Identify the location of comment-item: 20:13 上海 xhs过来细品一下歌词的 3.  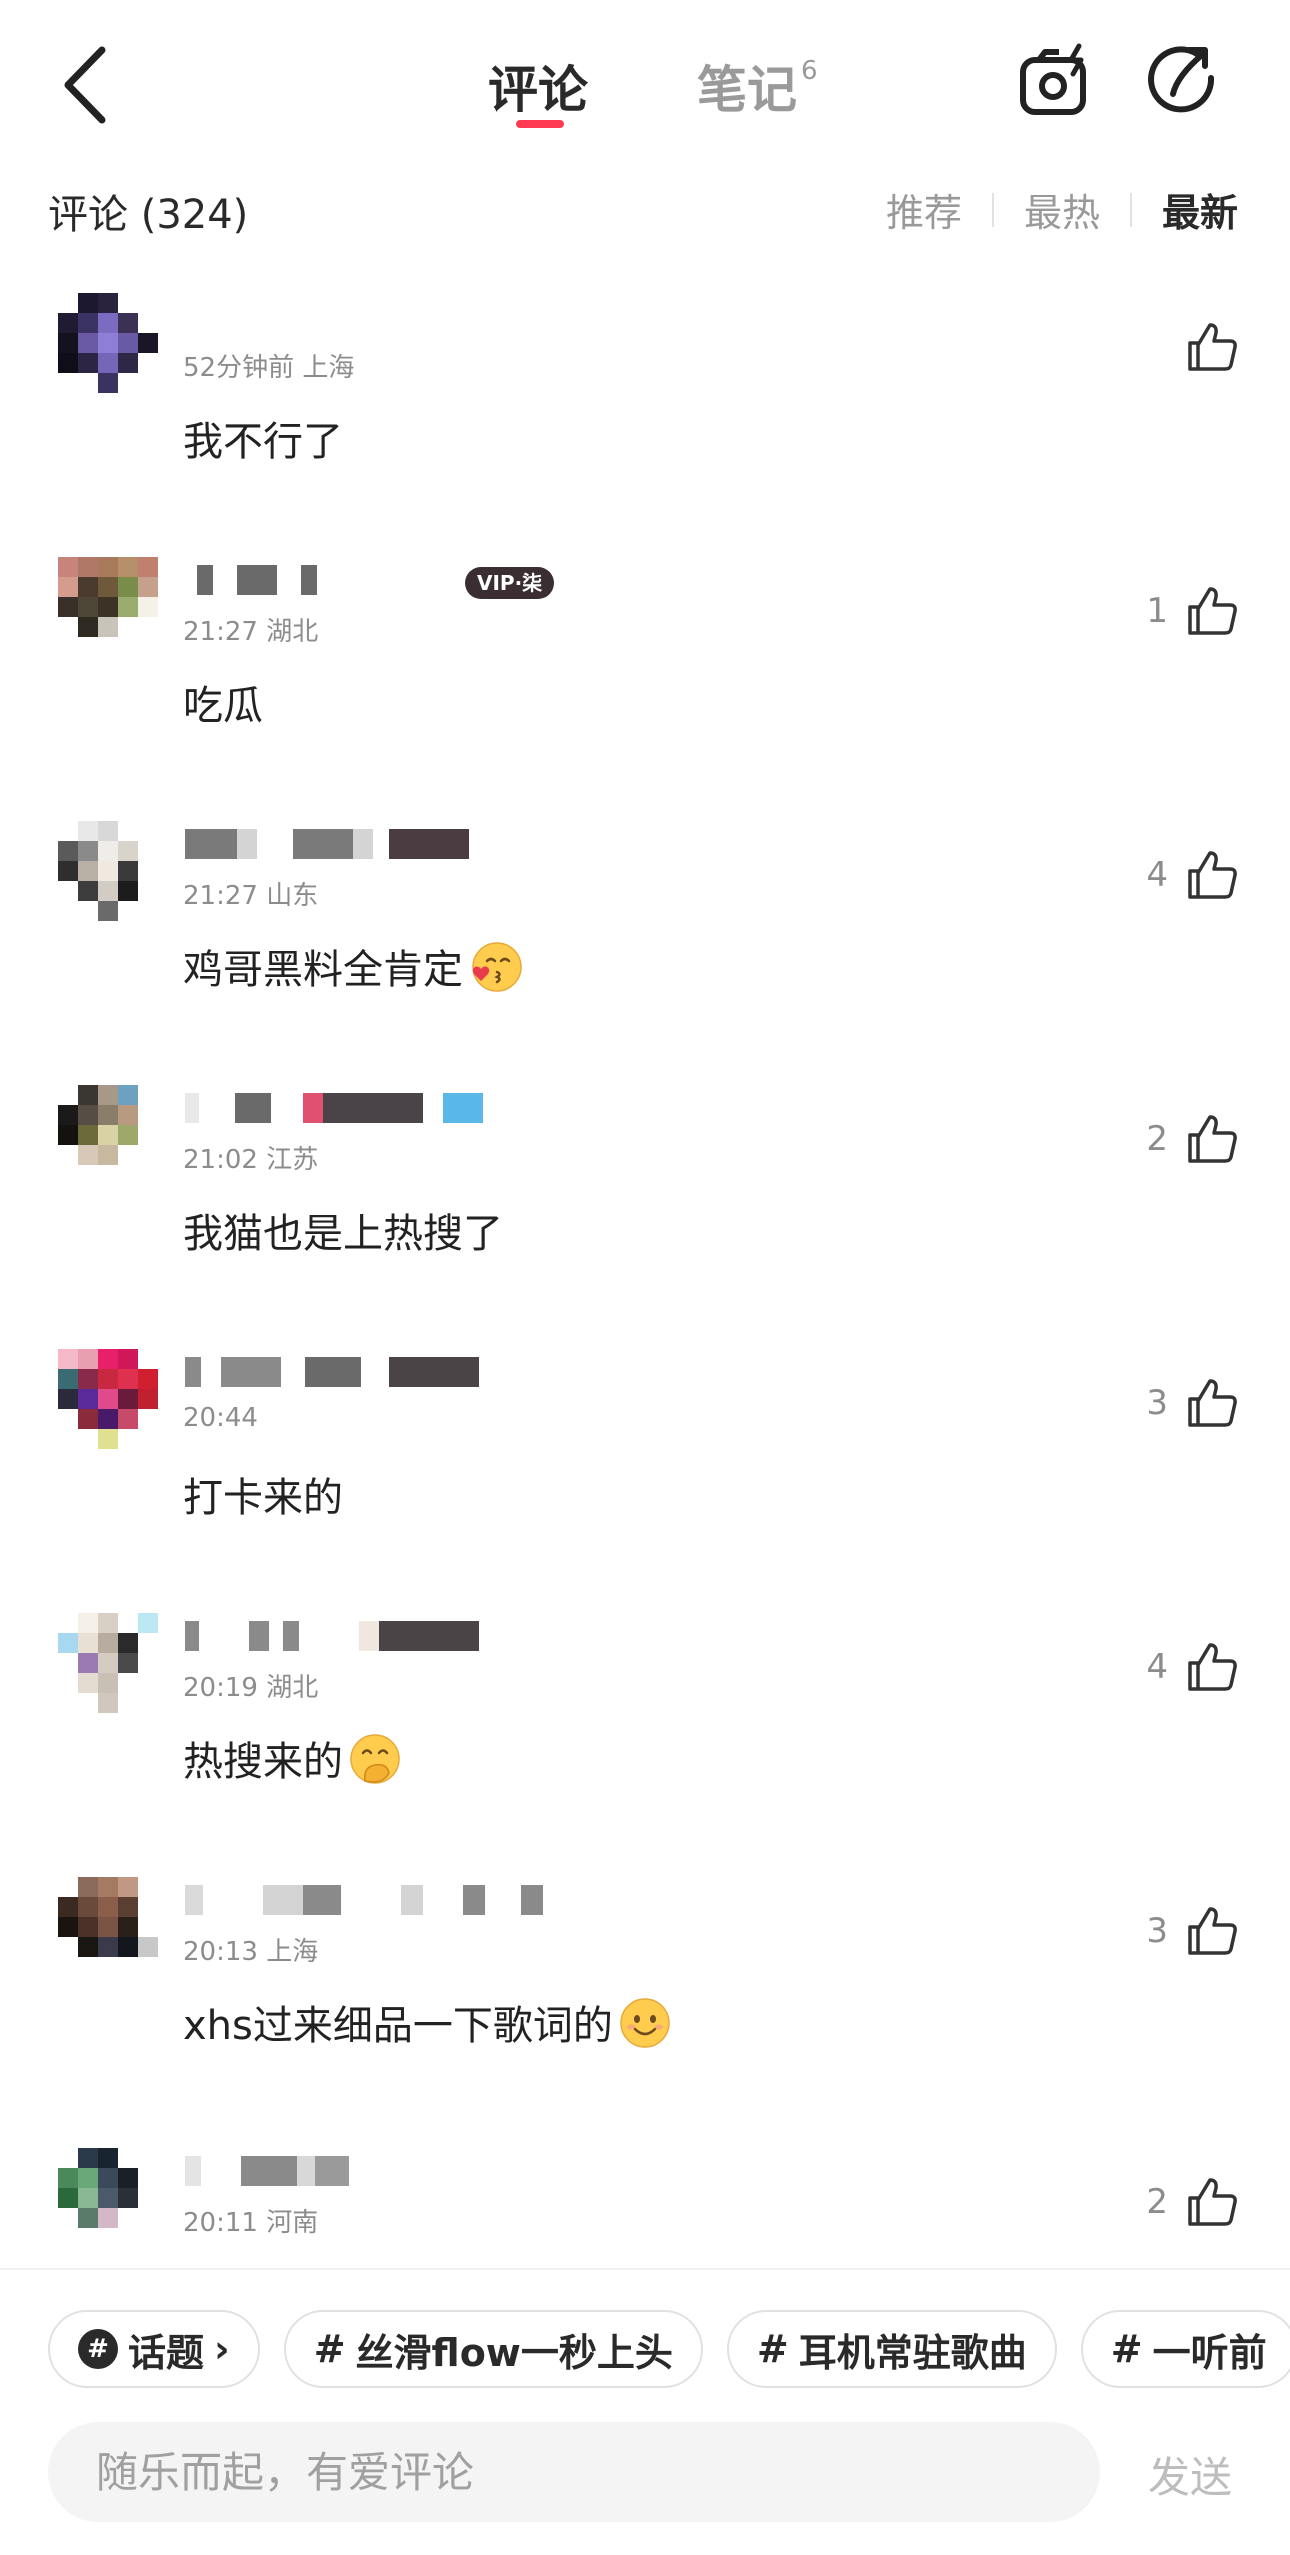
(645, 2009).